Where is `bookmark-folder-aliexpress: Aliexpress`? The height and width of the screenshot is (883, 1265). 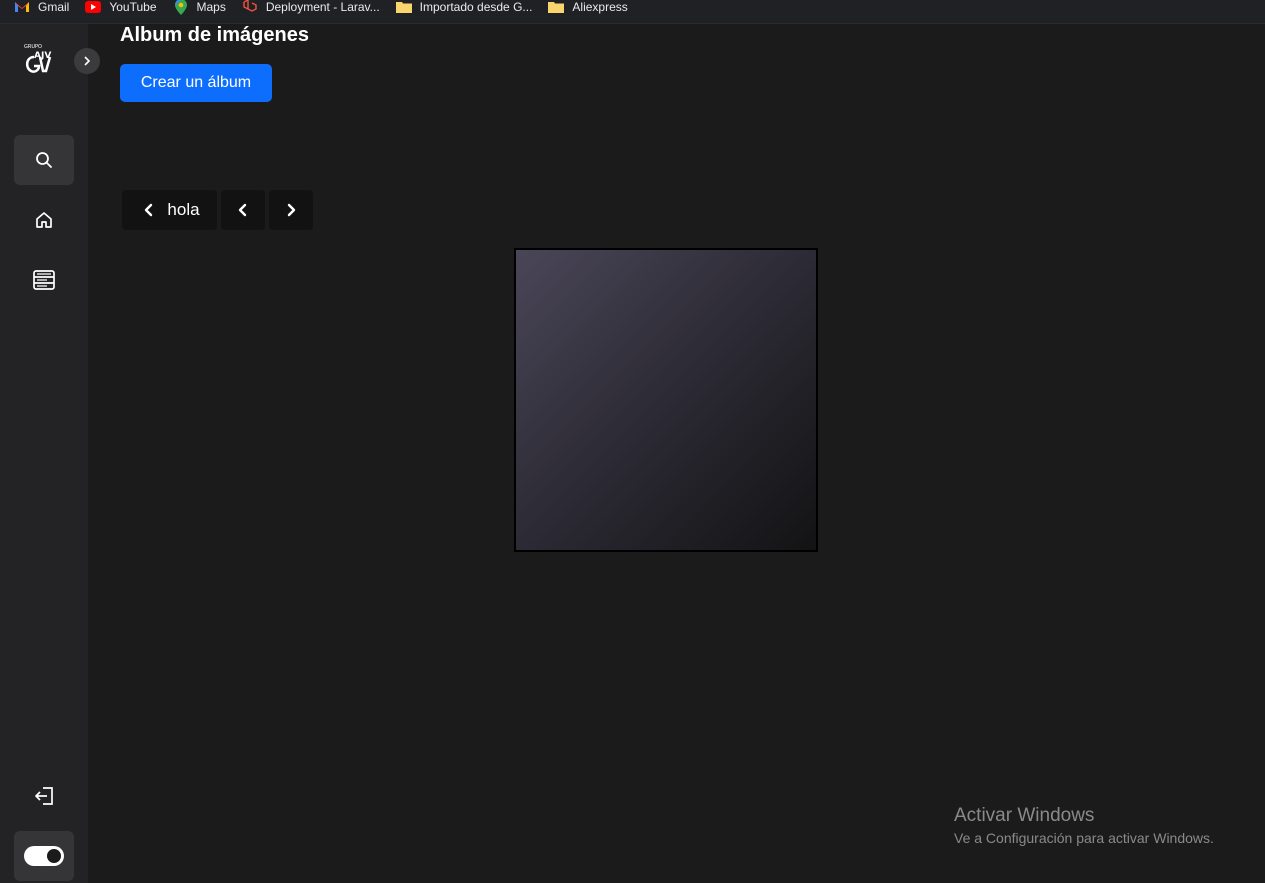 bookmark-folder-aliexpress: Aliexpress is located at coordinates (588, 9).